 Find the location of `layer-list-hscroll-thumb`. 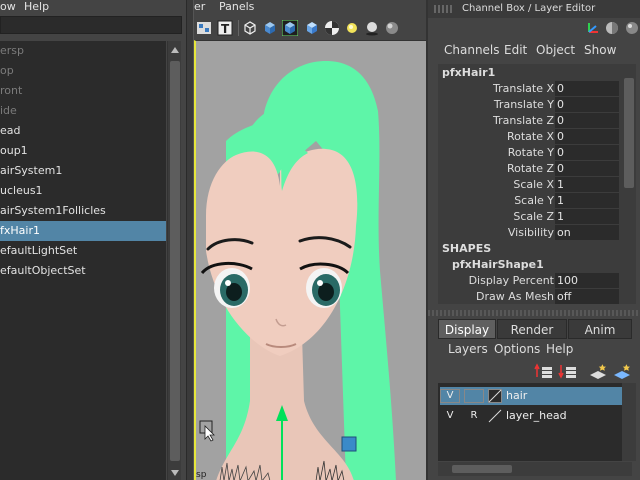

layer-list-hscroll-thumb is located at coordinates (482, 469).